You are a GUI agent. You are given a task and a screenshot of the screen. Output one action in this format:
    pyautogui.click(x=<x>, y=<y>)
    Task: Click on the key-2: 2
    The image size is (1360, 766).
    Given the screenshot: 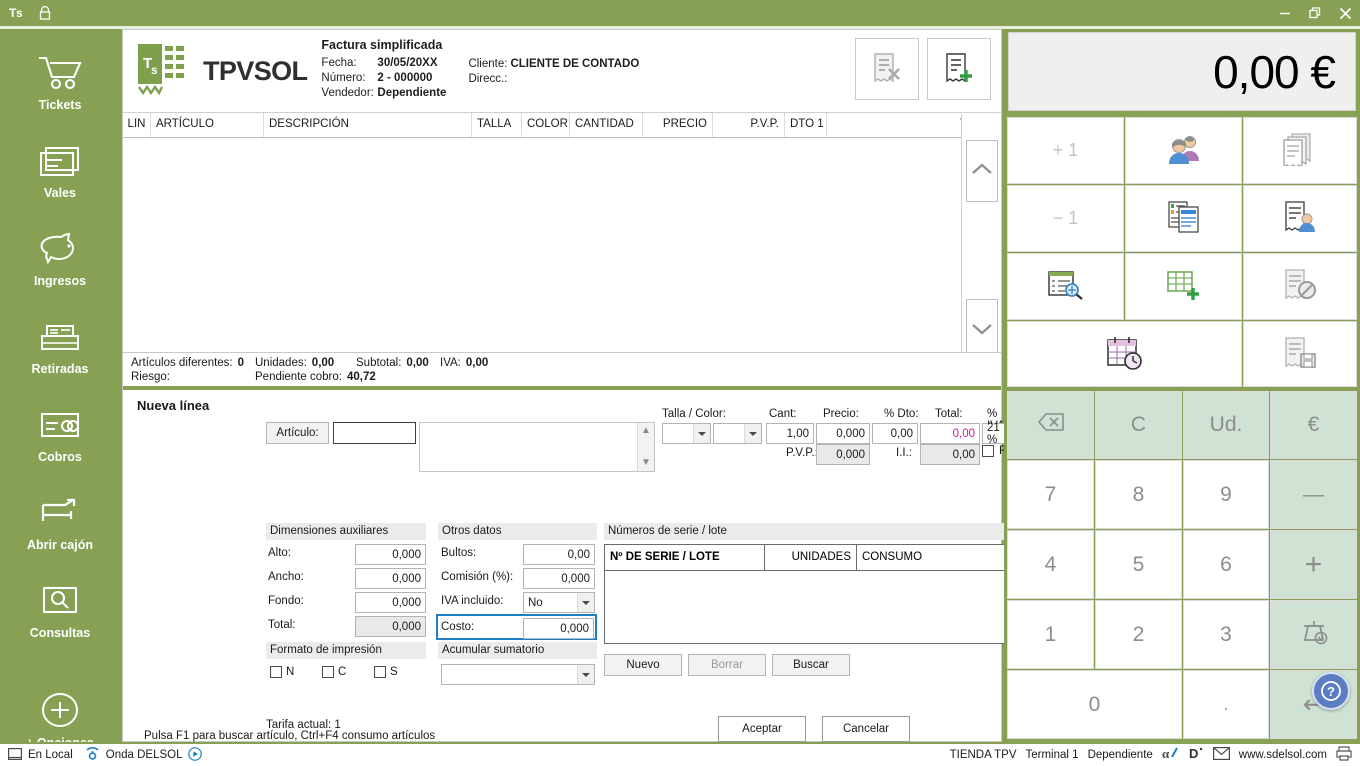 What is the action you would take?
    pyautogui.click(x=1138, y=634)
    